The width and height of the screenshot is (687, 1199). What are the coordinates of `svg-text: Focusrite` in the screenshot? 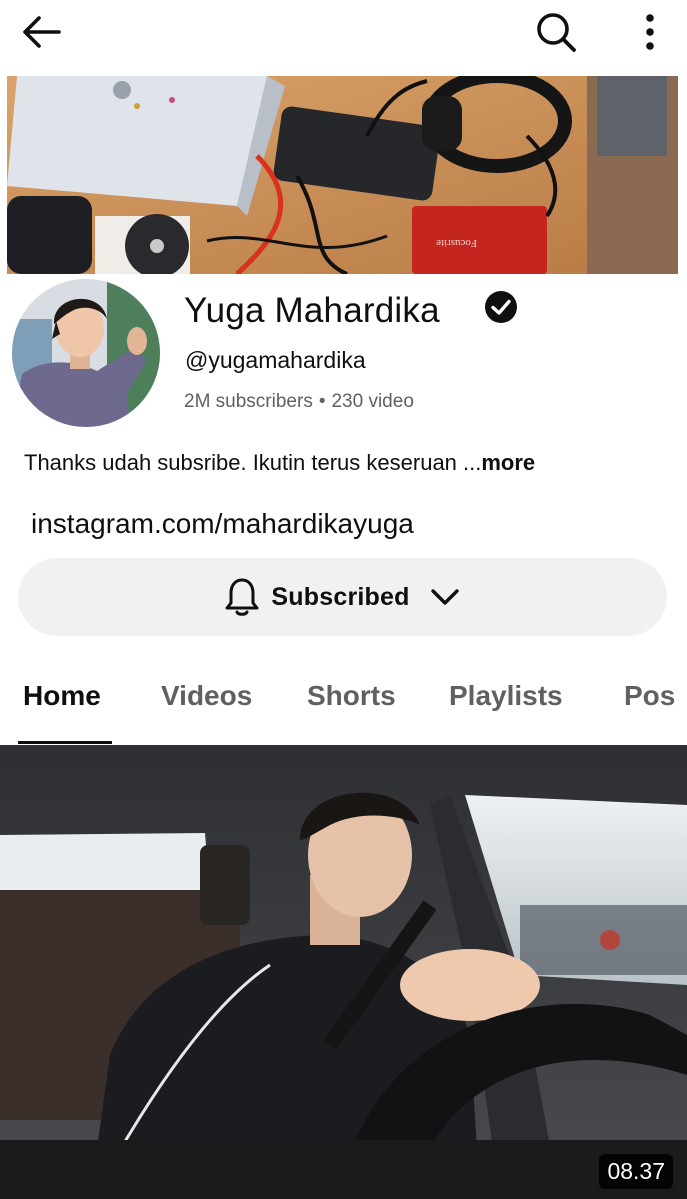 It's located at (456, 243).